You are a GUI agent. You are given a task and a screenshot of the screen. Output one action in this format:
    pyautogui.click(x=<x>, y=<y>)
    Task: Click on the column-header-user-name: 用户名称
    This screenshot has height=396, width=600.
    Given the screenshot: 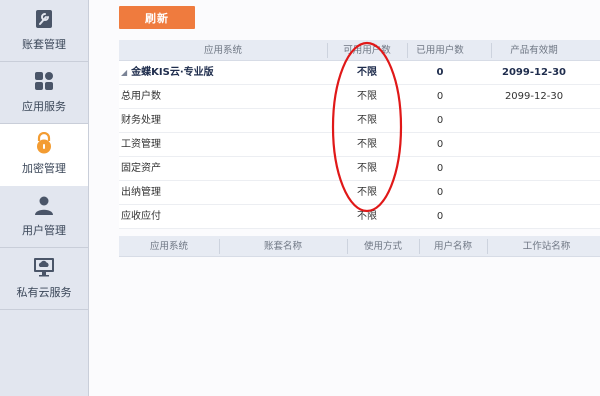 What is the action you would take?
    pyautogui.click(x=452, y=246)
    